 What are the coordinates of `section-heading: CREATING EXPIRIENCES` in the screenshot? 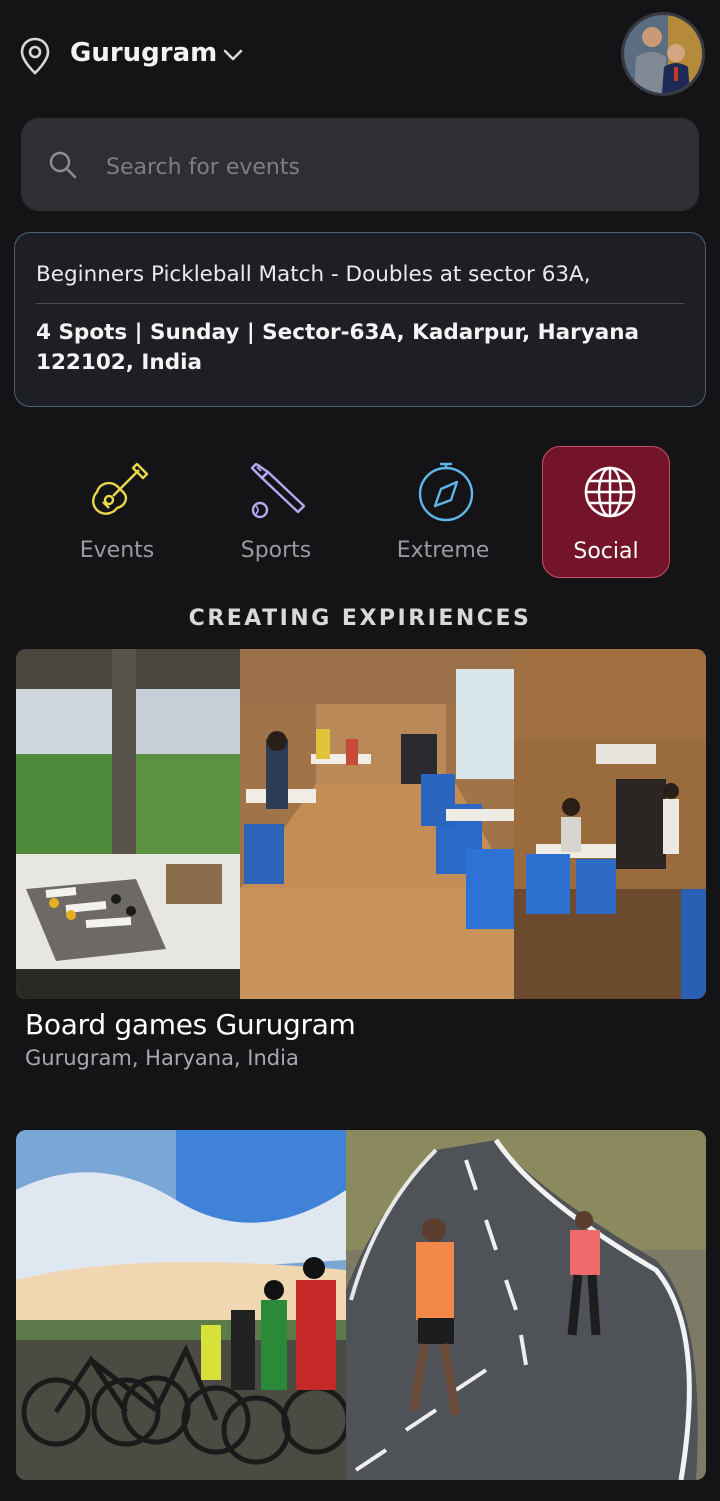 It's located at (360, 618).